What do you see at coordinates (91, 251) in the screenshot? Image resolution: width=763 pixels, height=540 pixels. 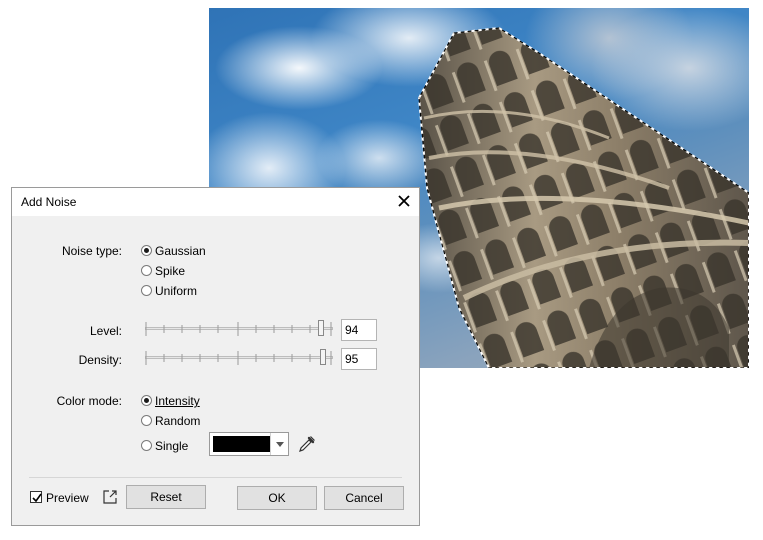 I see `noise-type-label: Noise type:` at bounding box center [91, 251].